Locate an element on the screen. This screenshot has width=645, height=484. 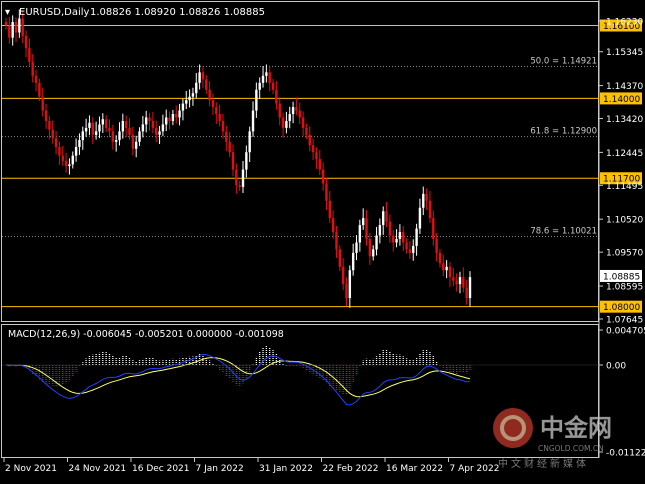
fib-label: 78.6 = 1.10021 is located at coordinates (563, 232).